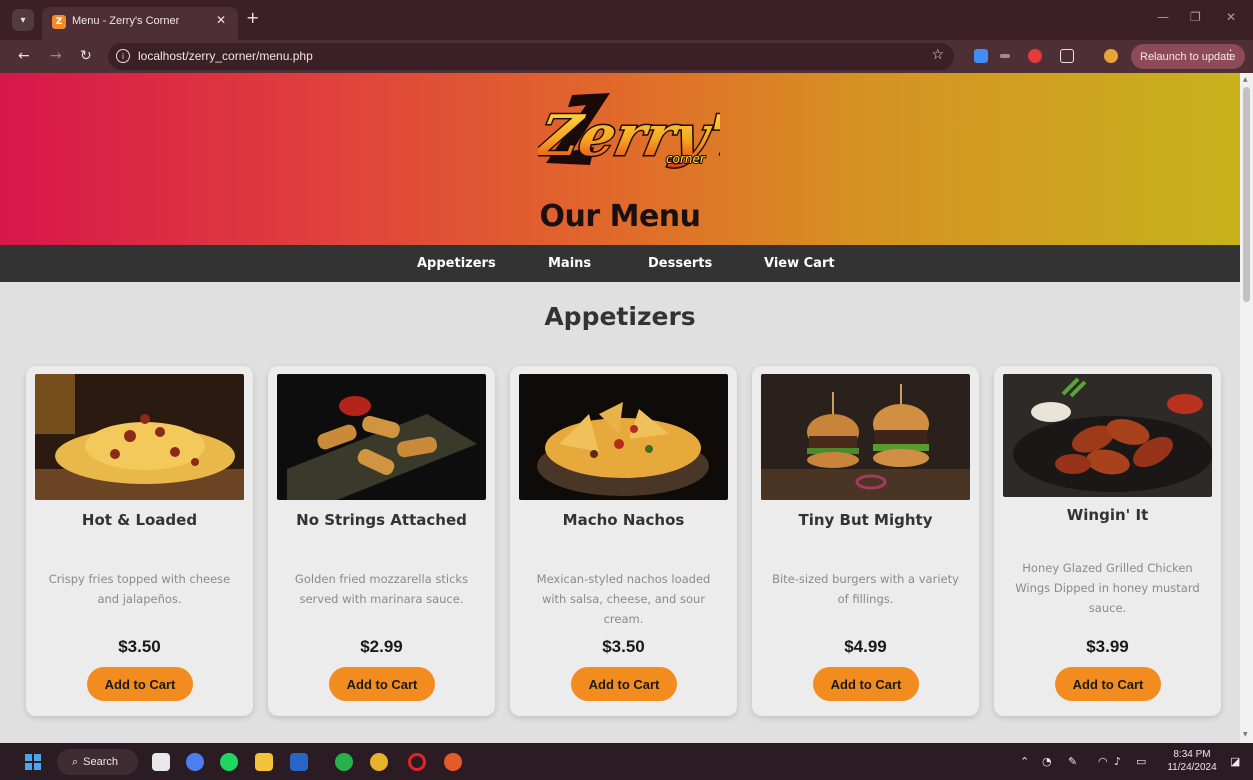 This screenshot has height=780, width=1253. Describe the element at coordinates (865, 520) in the screenshot. I see `item-name: Tiny But Mighty` at that location.